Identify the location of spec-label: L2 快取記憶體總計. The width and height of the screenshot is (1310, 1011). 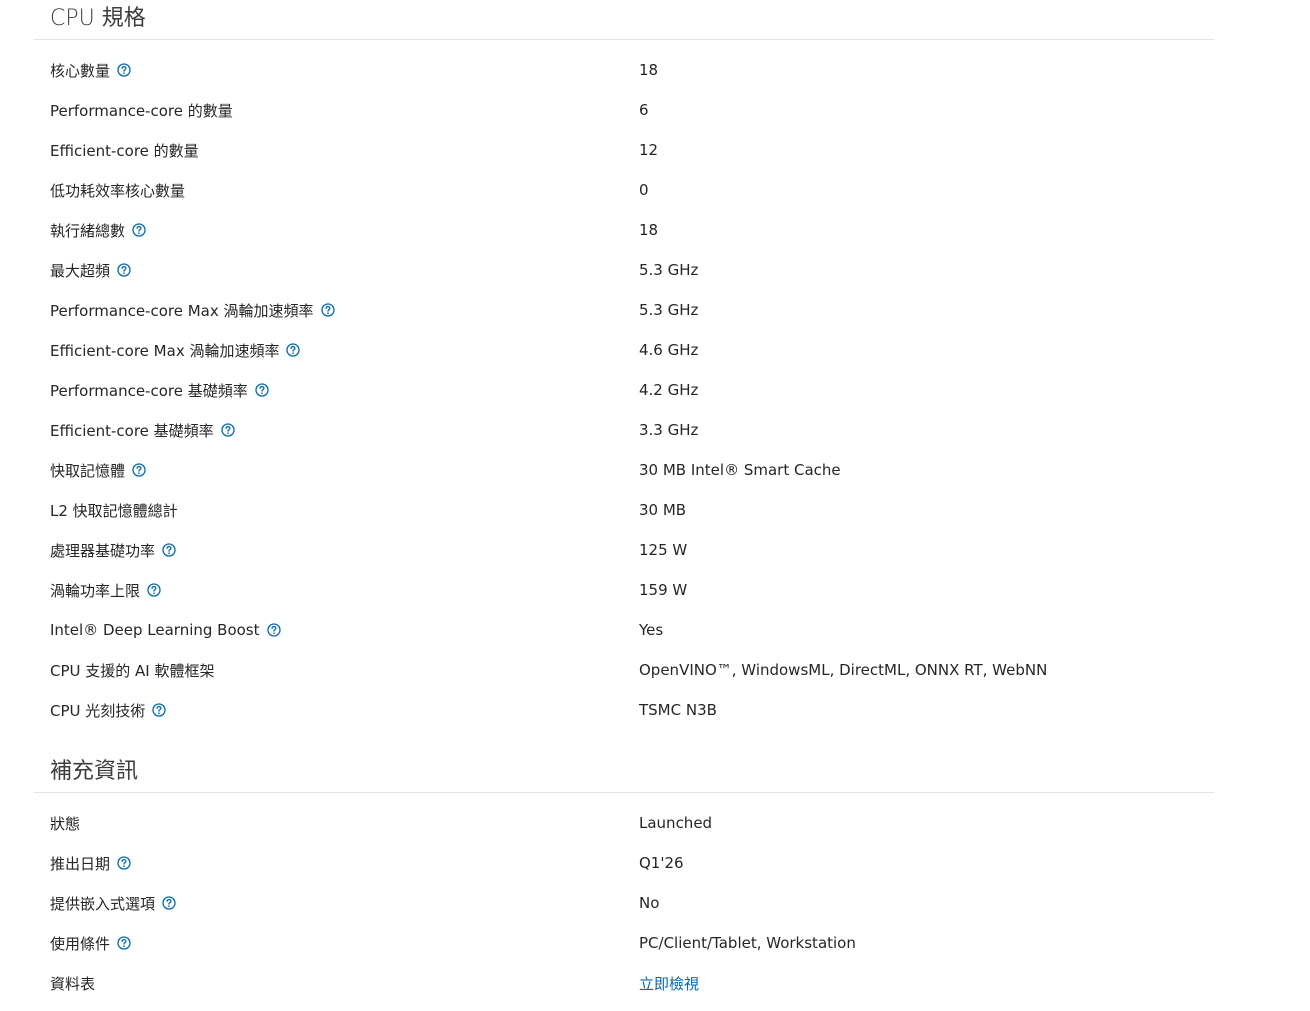
(114, 510).